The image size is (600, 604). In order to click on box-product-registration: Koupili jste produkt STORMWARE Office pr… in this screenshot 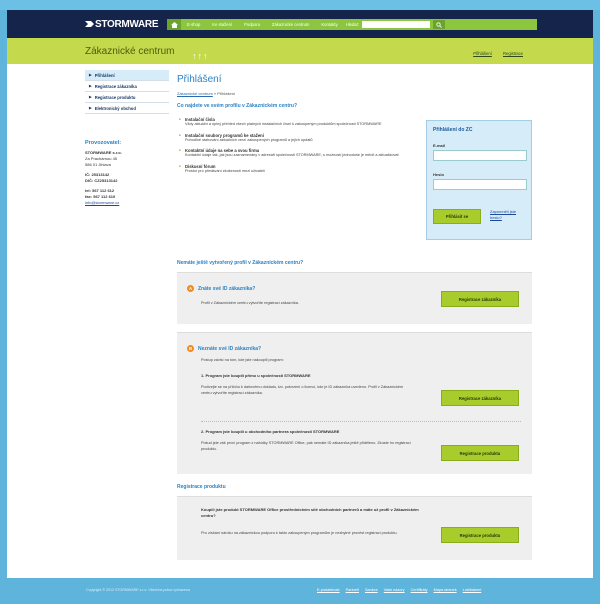, I will do `click(354, 528)`.